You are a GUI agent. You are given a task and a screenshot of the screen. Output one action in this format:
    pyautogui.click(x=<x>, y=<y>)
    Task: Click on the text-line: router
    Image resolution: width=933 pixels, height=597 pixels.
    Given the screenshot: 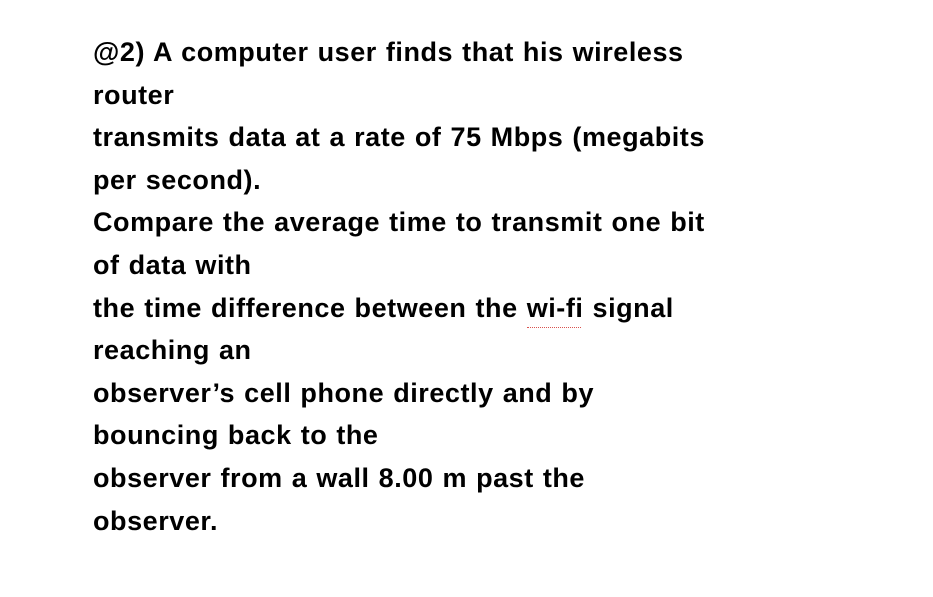 What is the action you would take?
    pyautogui.click(x=134, y=94)
    